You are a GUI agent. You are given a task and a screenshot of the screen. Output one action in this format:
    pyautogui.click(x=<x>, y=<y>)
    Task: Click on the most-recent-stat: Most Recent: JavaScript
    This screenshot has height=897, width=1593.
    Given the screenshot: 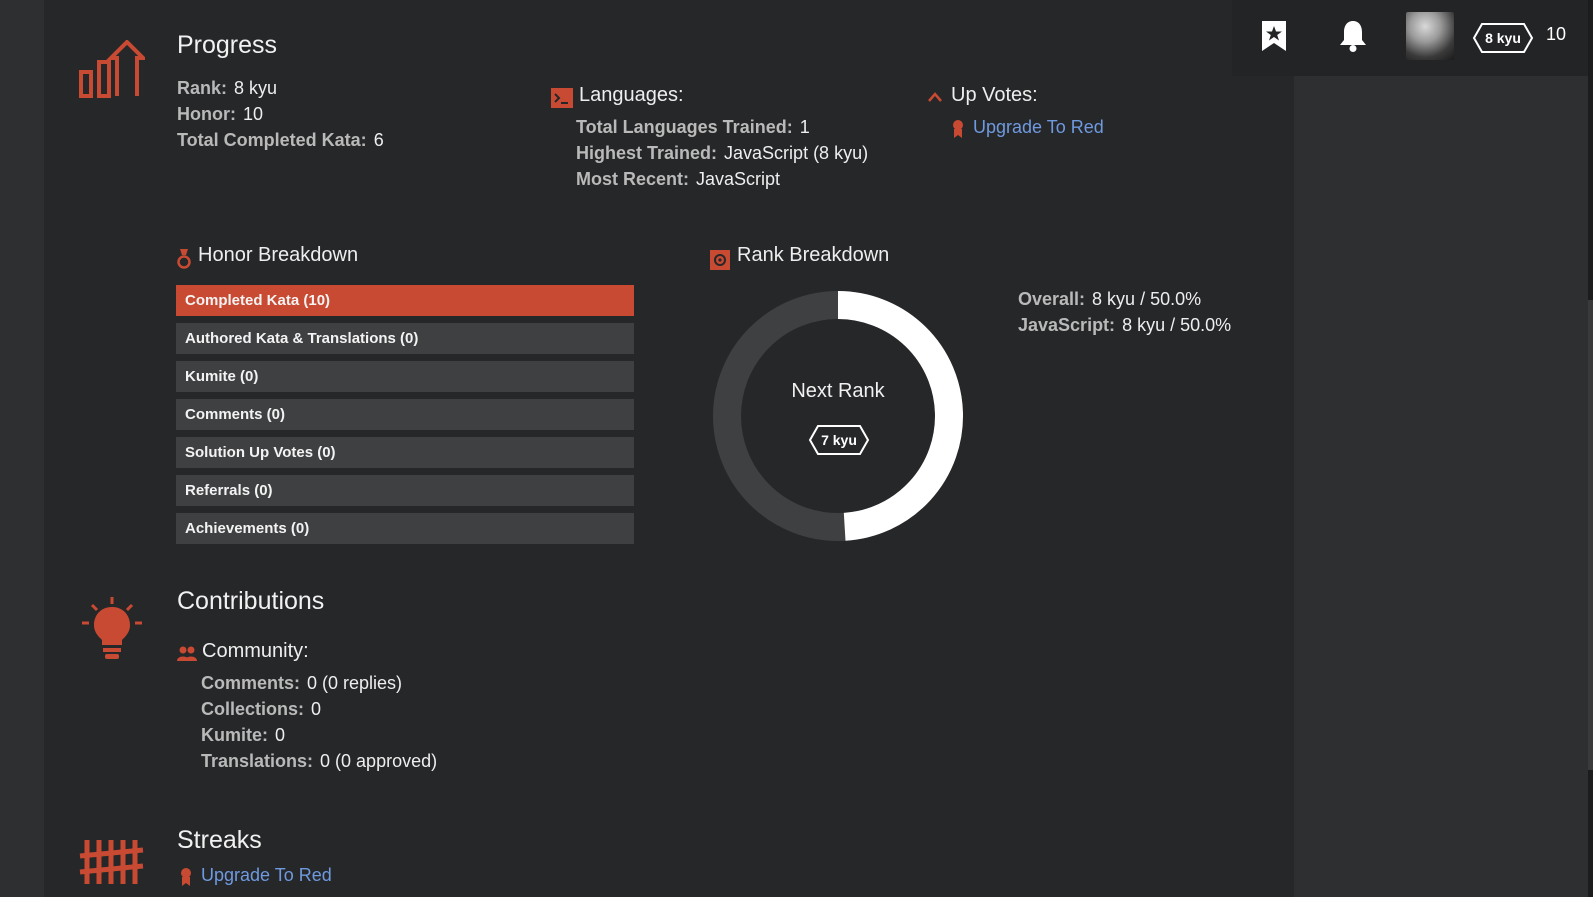 What is the action you would take?
    pyautogui.click(x=678, y=179)
    